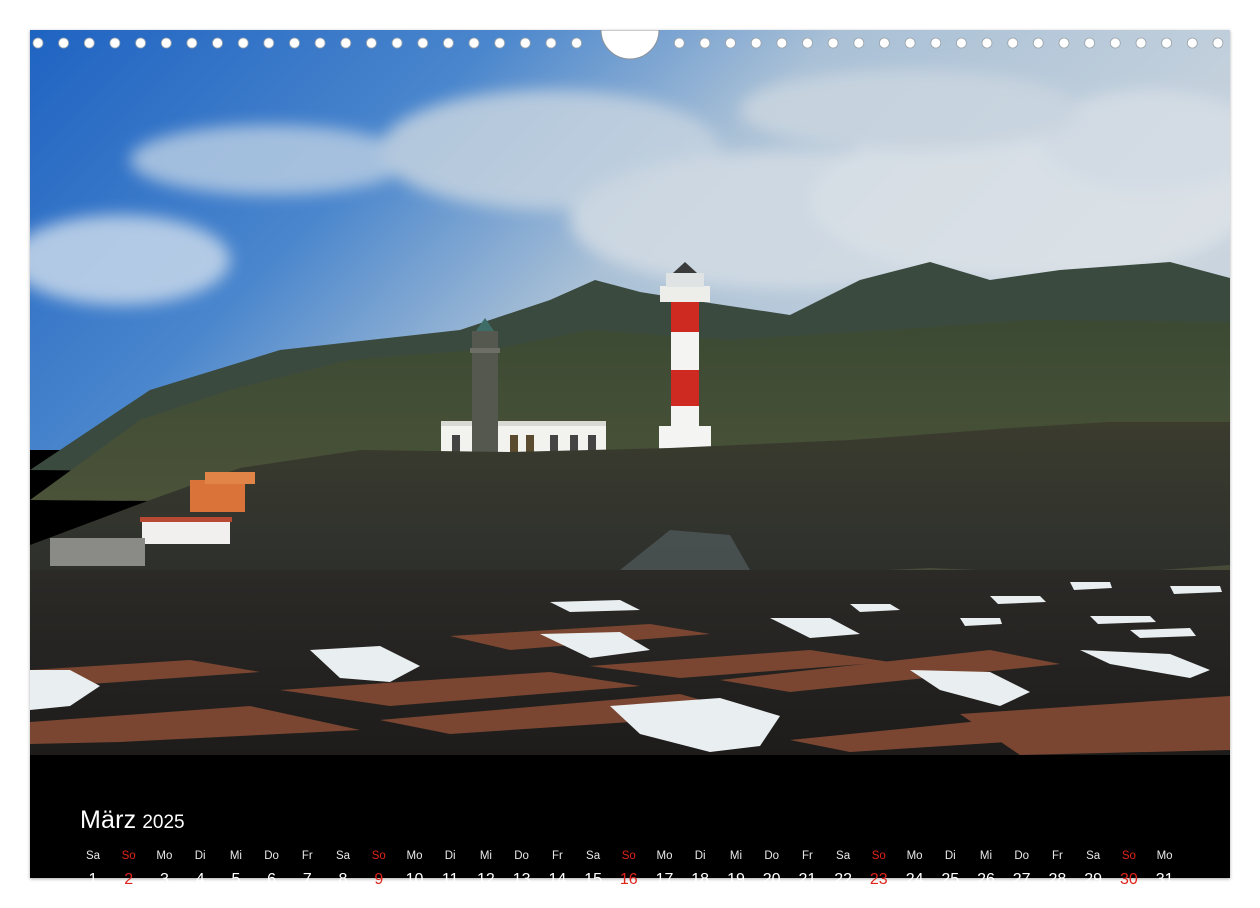 This screenshot has height=908, width=1260. I want to click on day-number: 20, so click(771, 879).